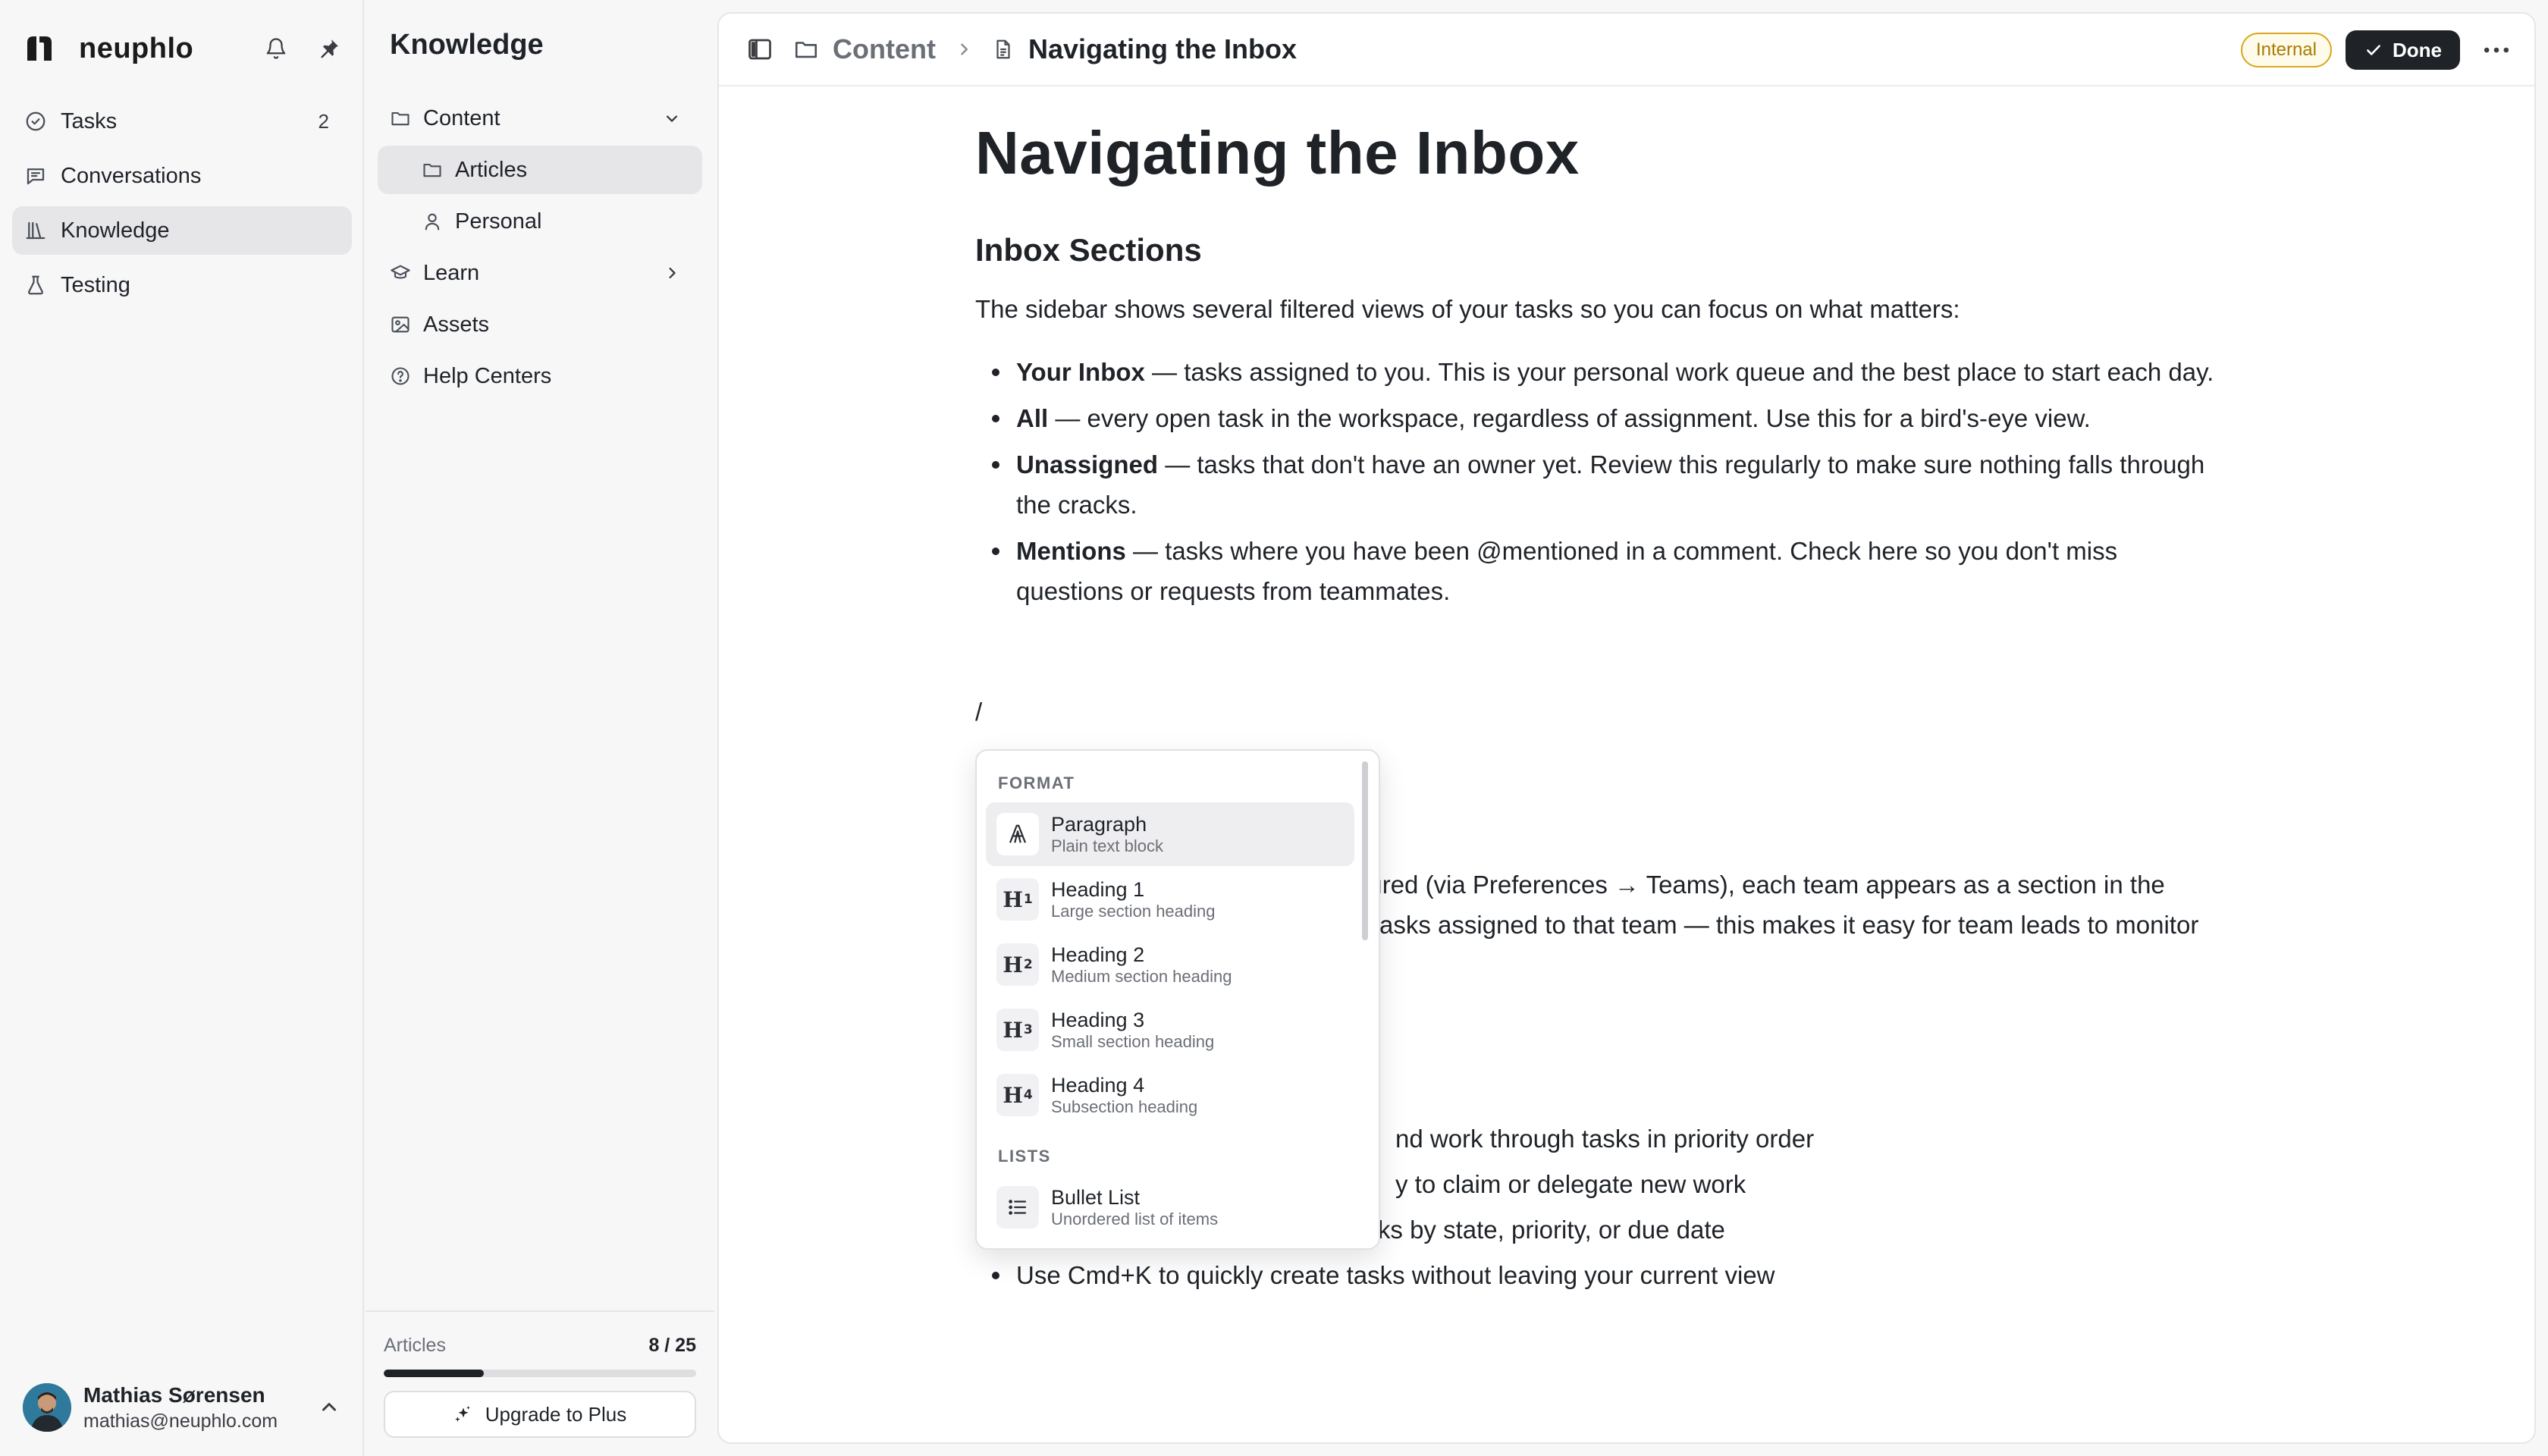  I want to click on bullet-list-icon, so click(1017, 1207).